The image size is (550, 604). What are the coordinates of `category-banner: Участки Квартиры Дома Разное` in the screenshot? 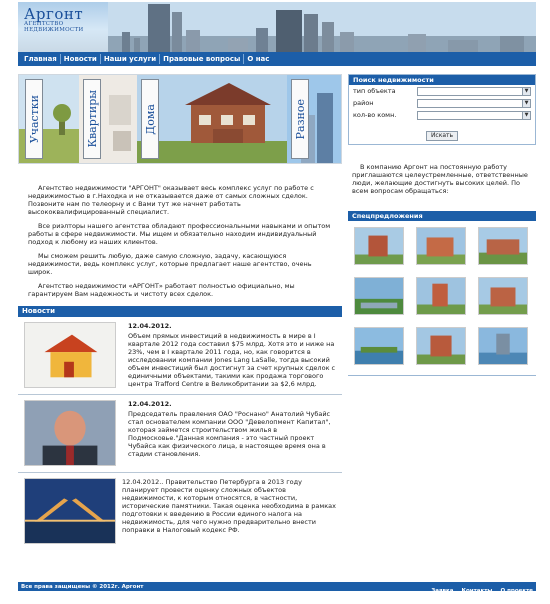 It's located at (180, 119).